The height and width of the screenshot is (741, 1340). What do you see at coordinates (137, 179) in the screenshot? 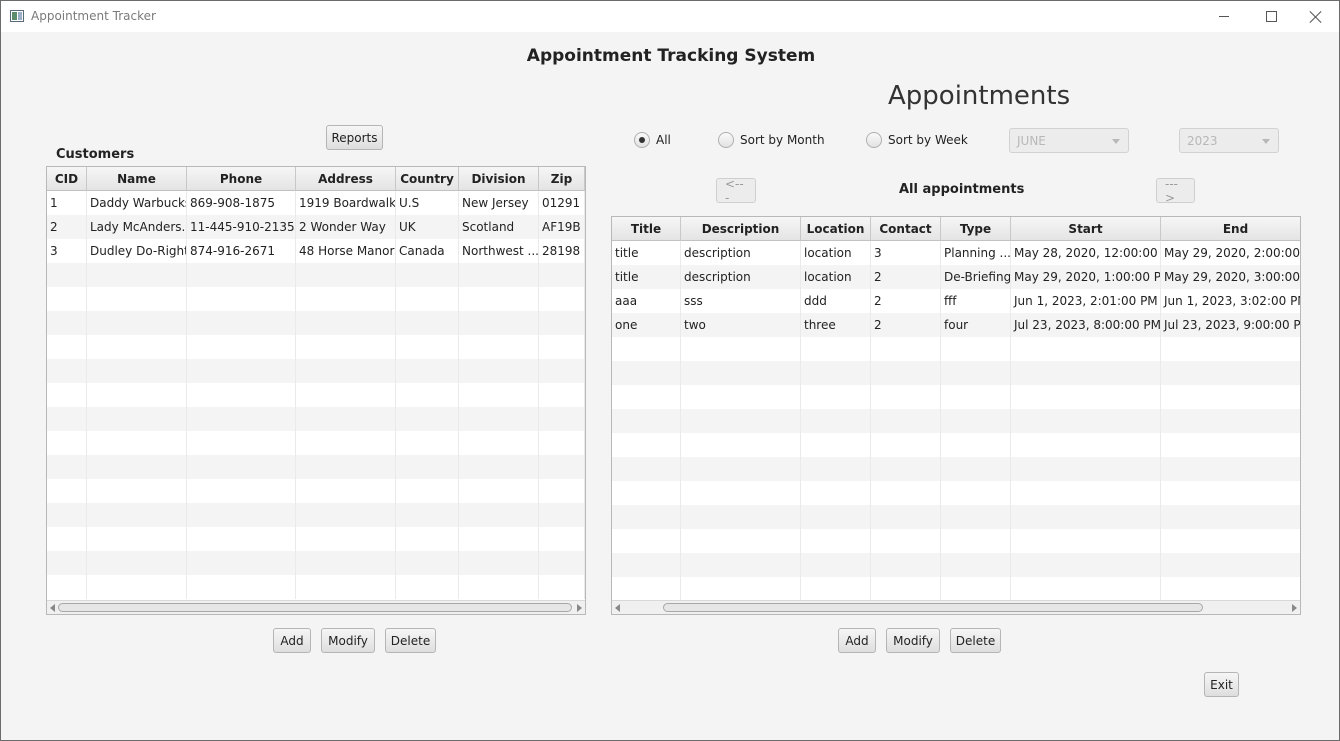
I see `column-header: Name` at bounding box center [137, 179].